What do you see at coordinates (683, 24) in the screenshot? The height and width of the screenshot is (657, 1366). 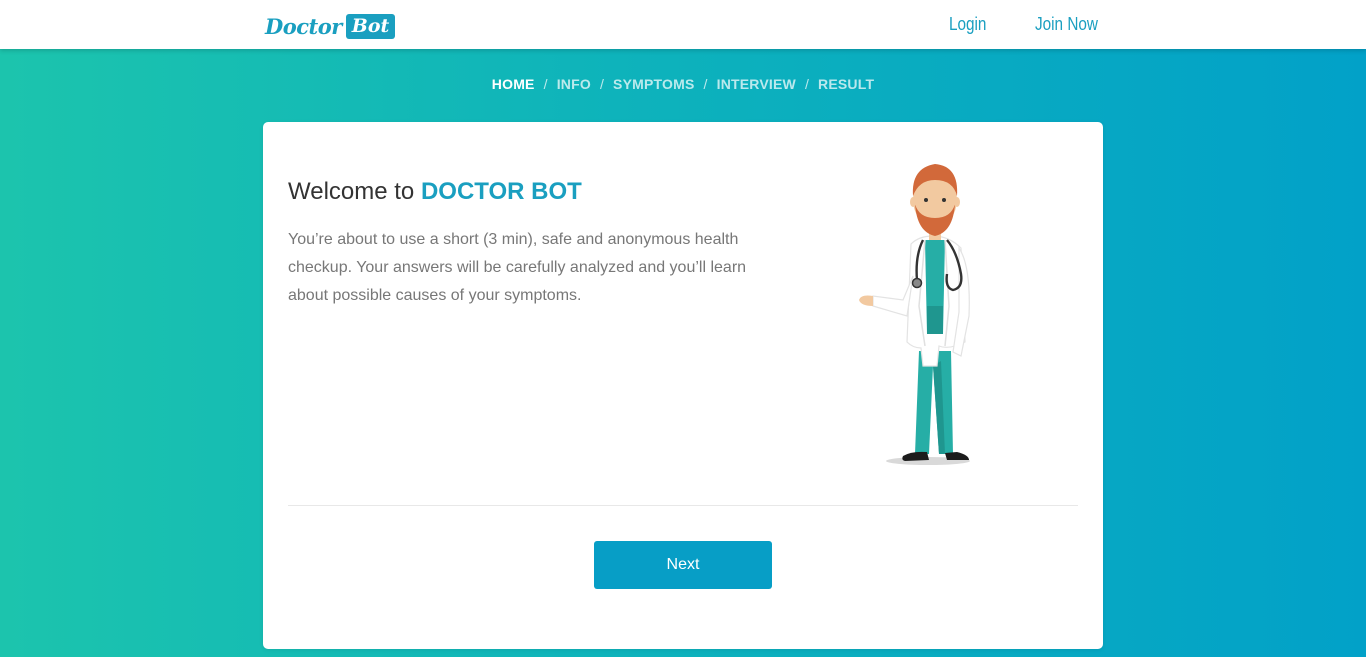 I see `top-navbar: Doctor Bot Login Join Now` at bounding box center [683, 24].